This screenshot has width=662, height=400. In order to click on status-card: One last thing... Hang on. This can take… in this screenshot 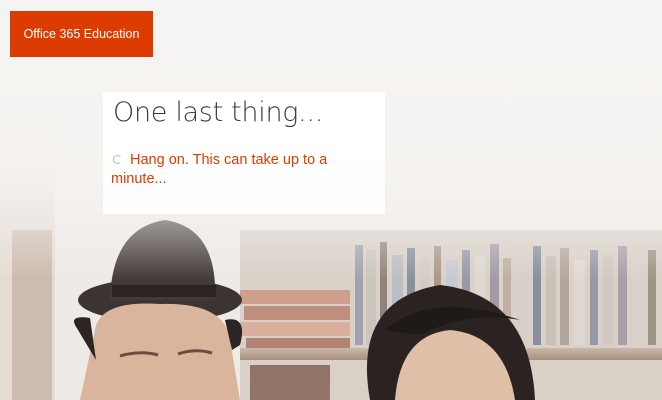, I will do `click(244, 153)`.